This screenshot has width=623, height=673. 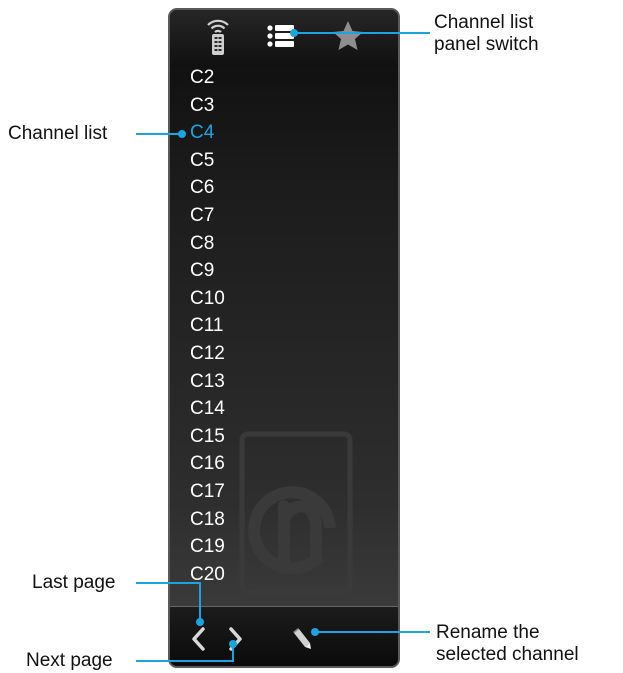 What do you see at coordinates (207, 437) in the screenshot?
I see `channel-item: C15` at bounding box center [207, 437].